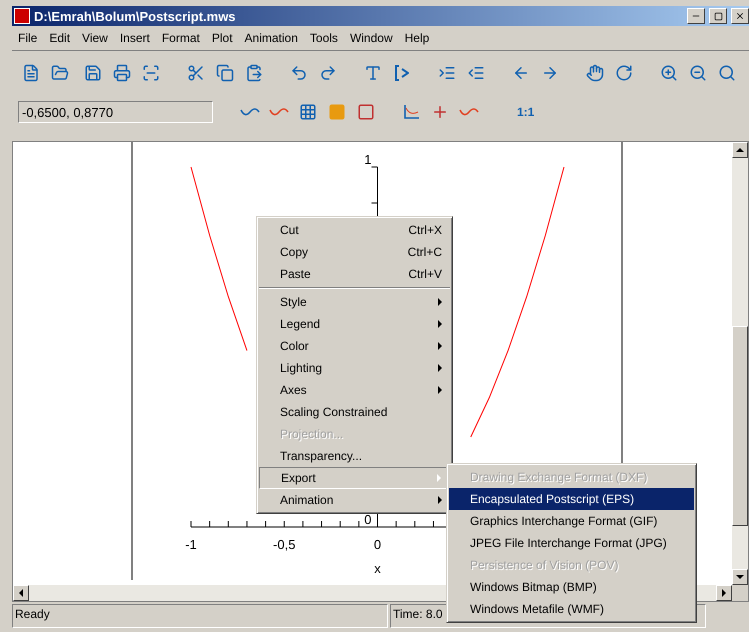 This screenshot has width=749, height=632. What do you see at coordinates (371, 38) in the screenshot?
I see `menu-item: Window` at bounding box center [371, 38].